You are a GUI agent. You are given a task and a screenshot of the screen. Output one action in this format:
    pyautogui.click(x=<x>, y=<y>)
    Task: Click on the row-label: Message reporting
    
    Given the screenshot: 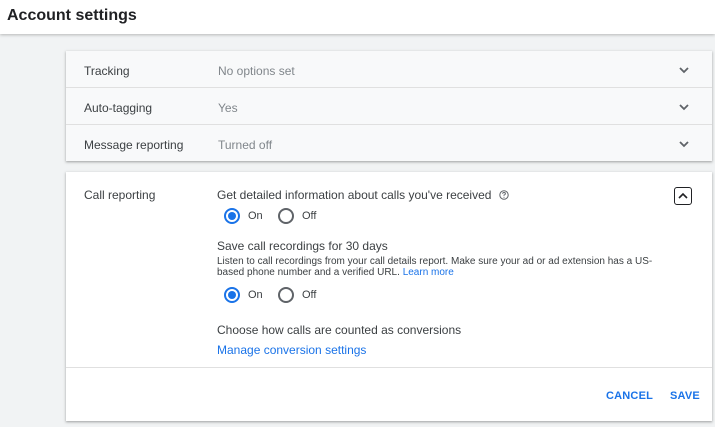 What is the action you would take?
    pyautogui.click(x=134, y=145)
    